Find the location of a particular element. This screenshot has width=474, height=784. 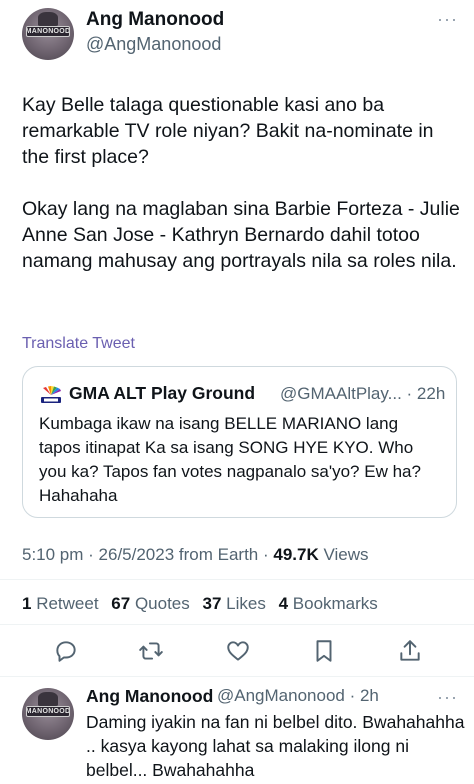

reply-icon is located at coordinates (66, 651).